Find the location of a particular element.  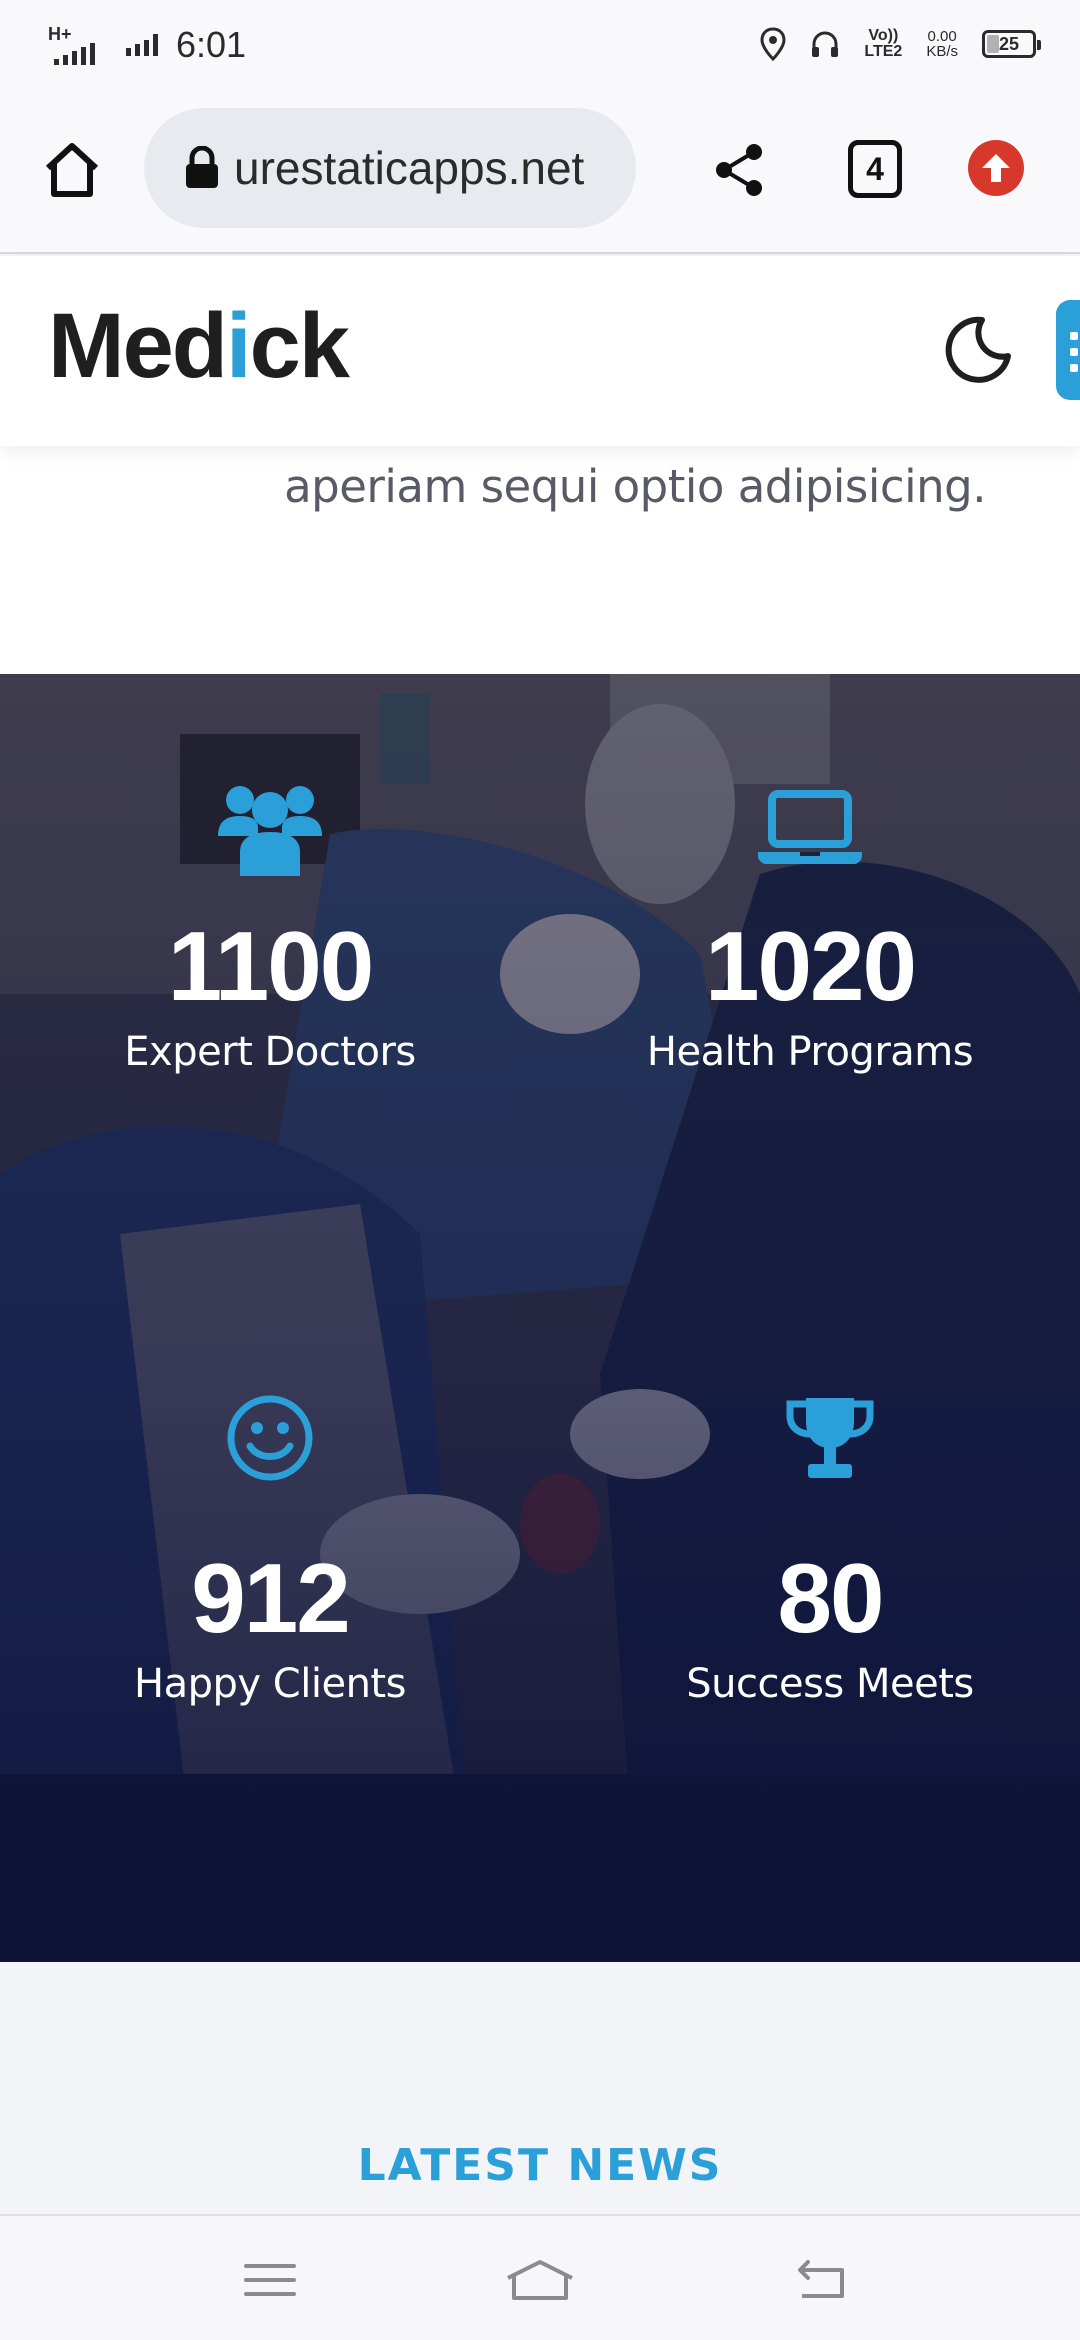

network-type: H+ is located at coordinates (60, 34).